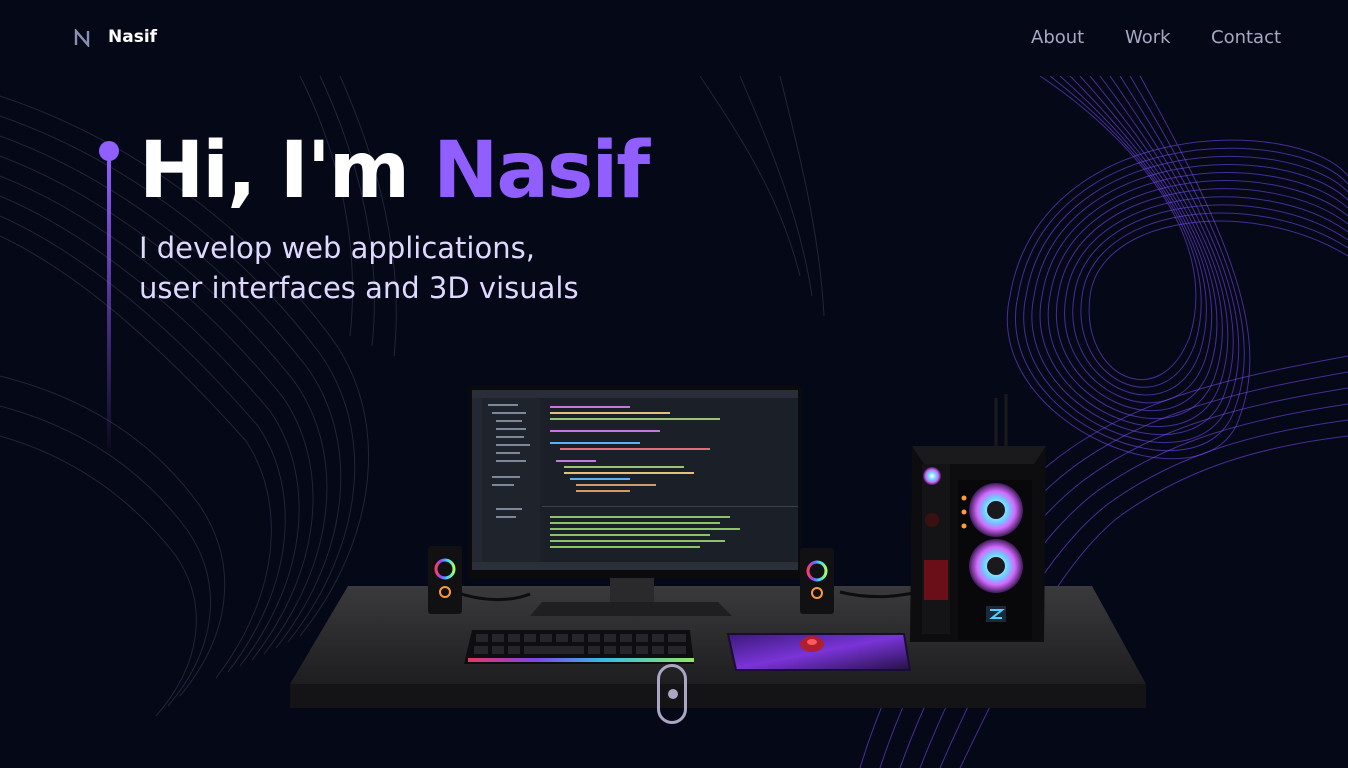 The image size is (1348, 768). I want to click on nav-link-contact: Contact, so click(1246, 37).